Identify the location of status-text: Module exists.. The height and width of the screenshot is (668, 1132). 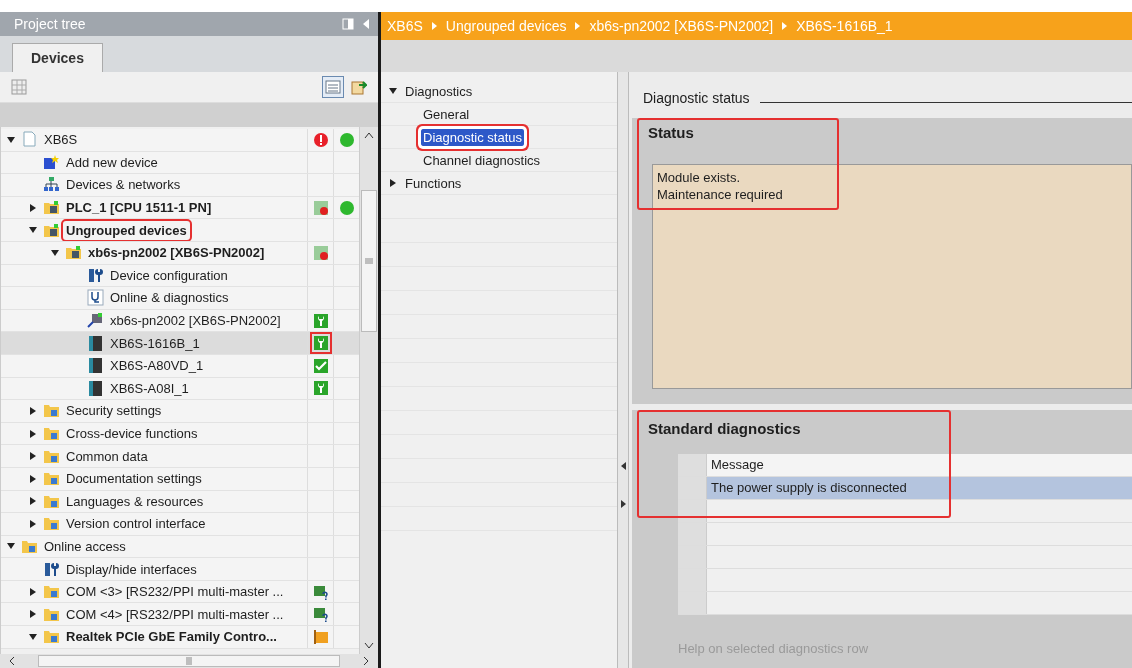
(699, 177).